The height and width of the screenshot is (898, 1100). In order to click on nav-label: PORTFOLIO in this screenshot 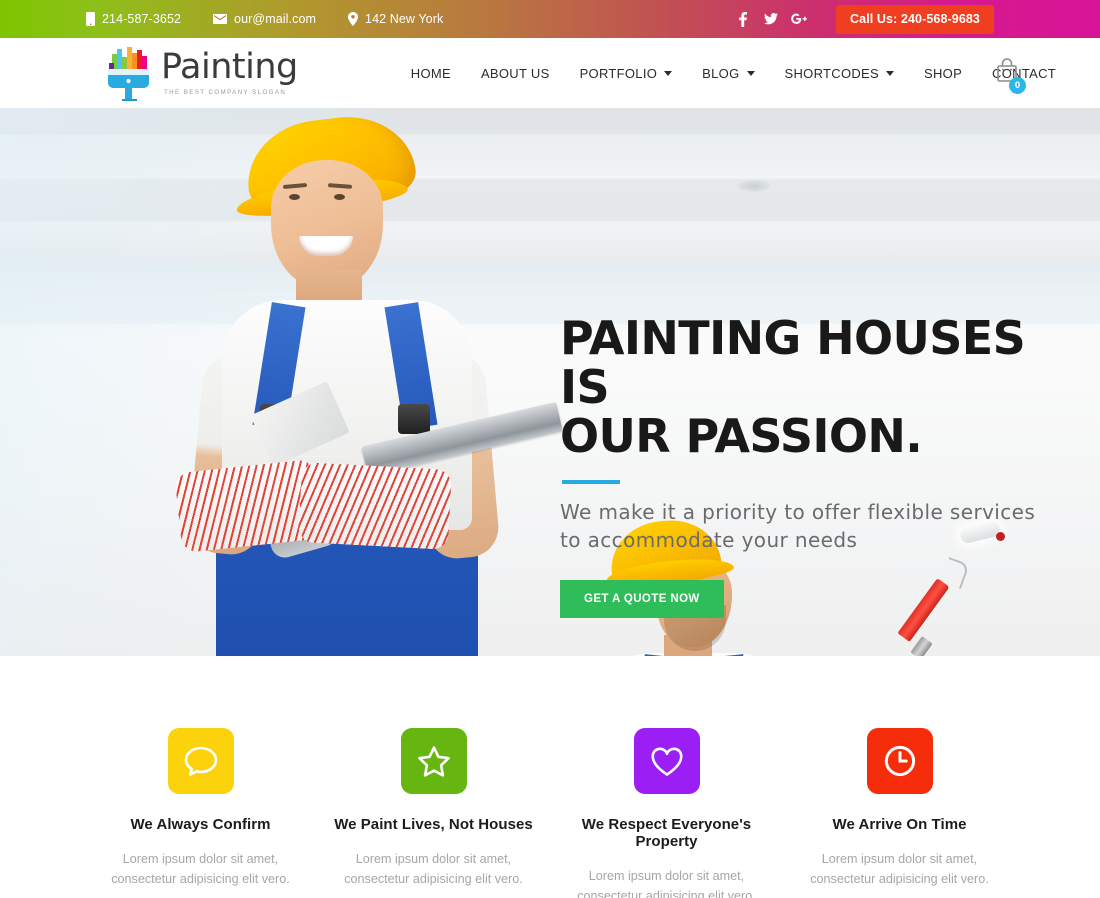, I will do `click(618, 73)`.